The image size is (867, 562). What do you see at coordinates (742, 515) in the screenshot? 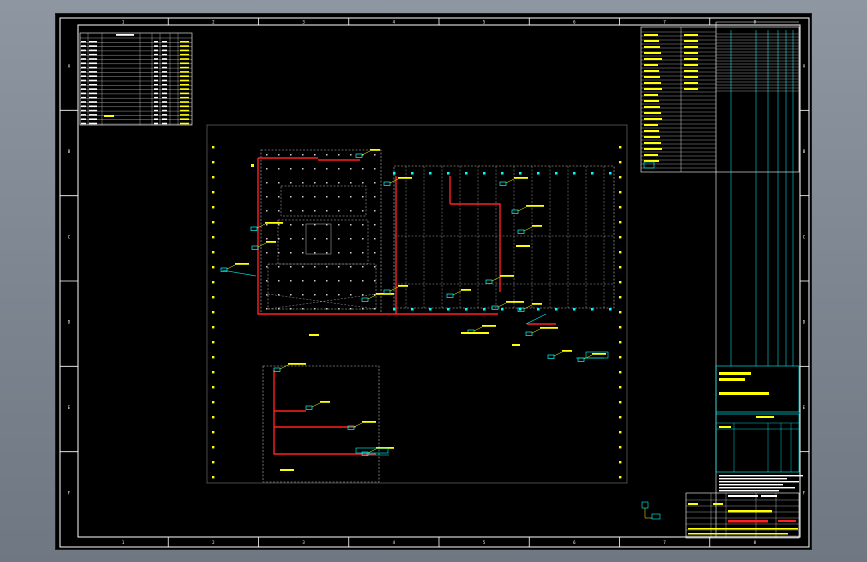
I see `title-block-bottom` at bounding box center [742, 515].